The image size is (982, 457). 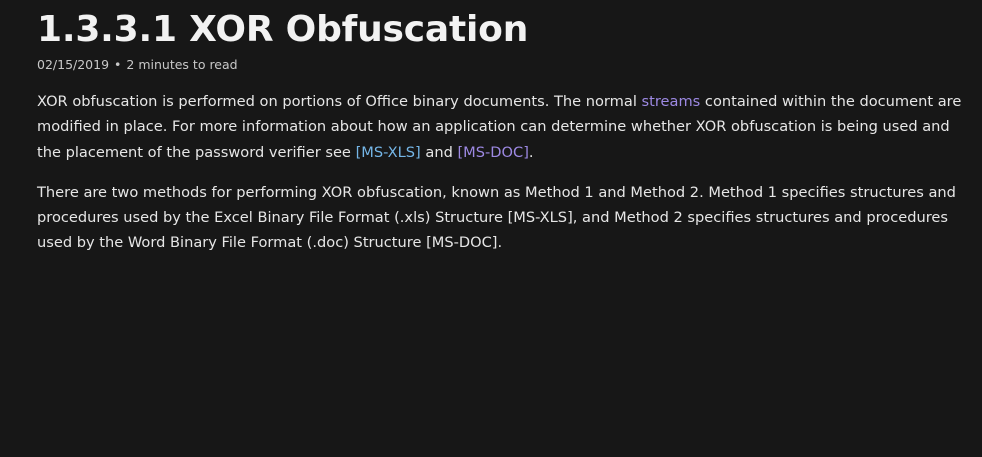 What do you see at coordinates (671, 101) in the screenshot?
I see `streams-link: streams` at bounding box center [671, 101].